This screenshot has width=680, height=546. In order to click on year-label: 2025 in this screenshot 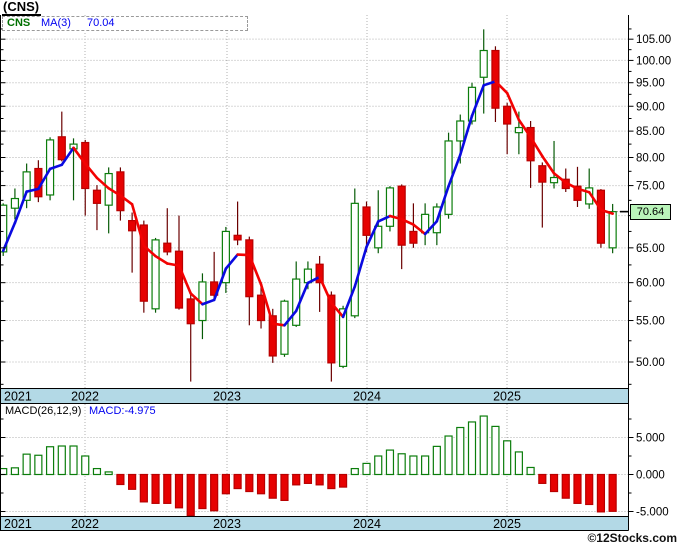, I will do `click(507, 524)`.